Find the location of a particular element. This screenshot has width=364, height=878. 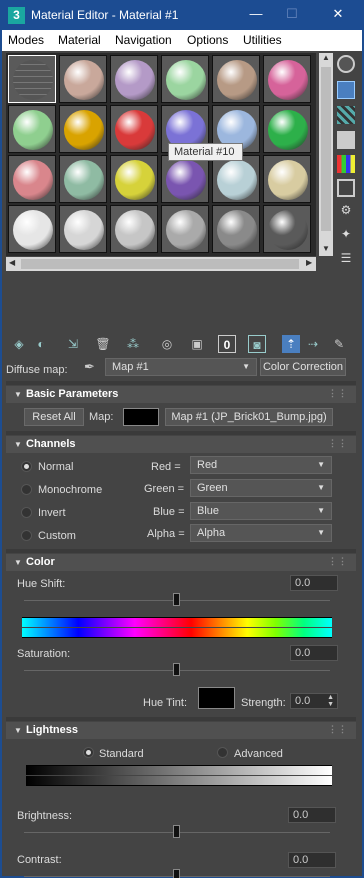

scroll-down-icon: ▼ is located at coordinates (326, 248).